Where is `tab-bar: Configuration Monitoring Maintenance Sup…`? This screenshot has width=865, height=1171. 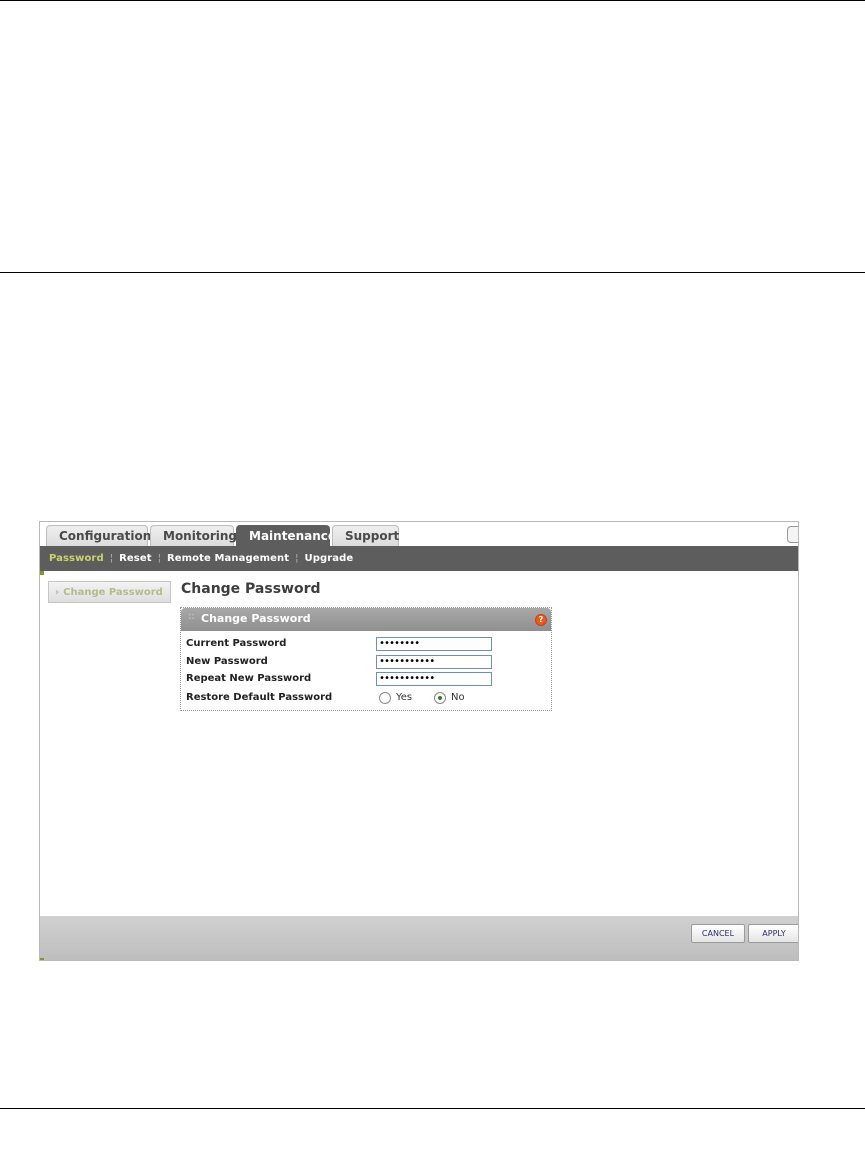
tab-bar: Configuration Monitoring Maintenance Sup… is located at coordinates (419, 534).